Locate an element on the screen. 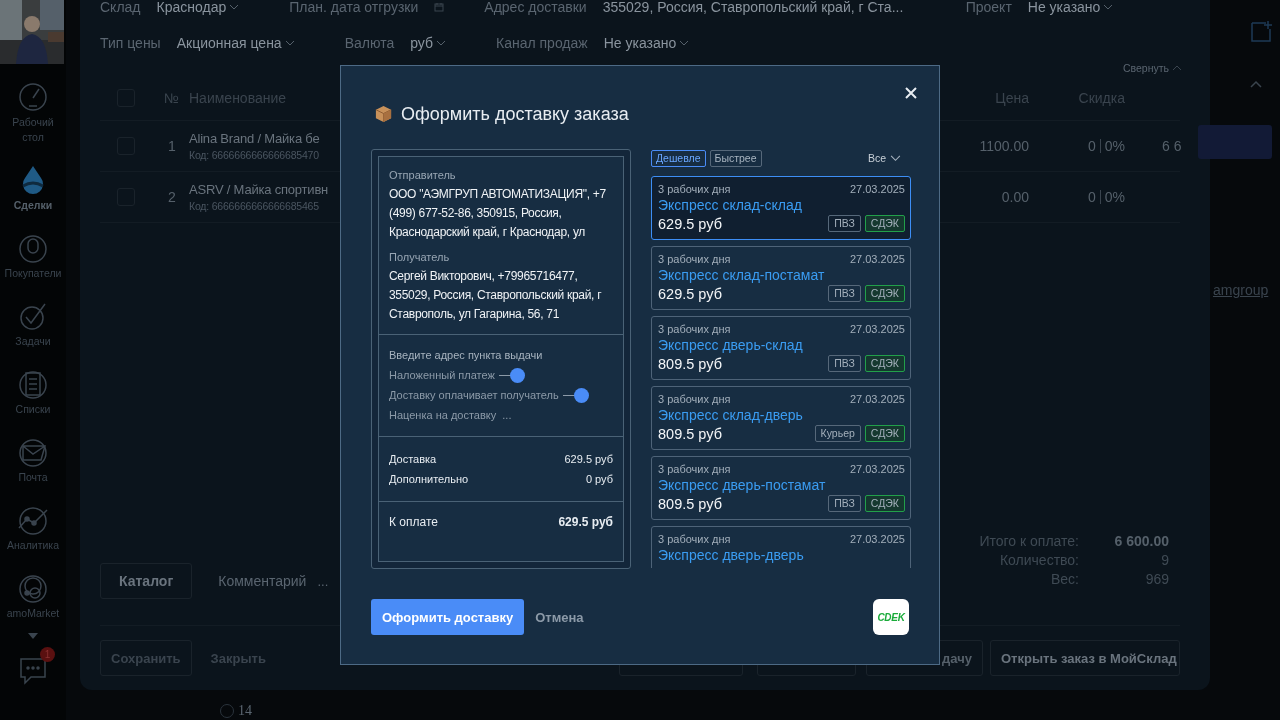 This screenshot has height=720, width=1280. total-value: 969 is located at coordinates (1156, 579).